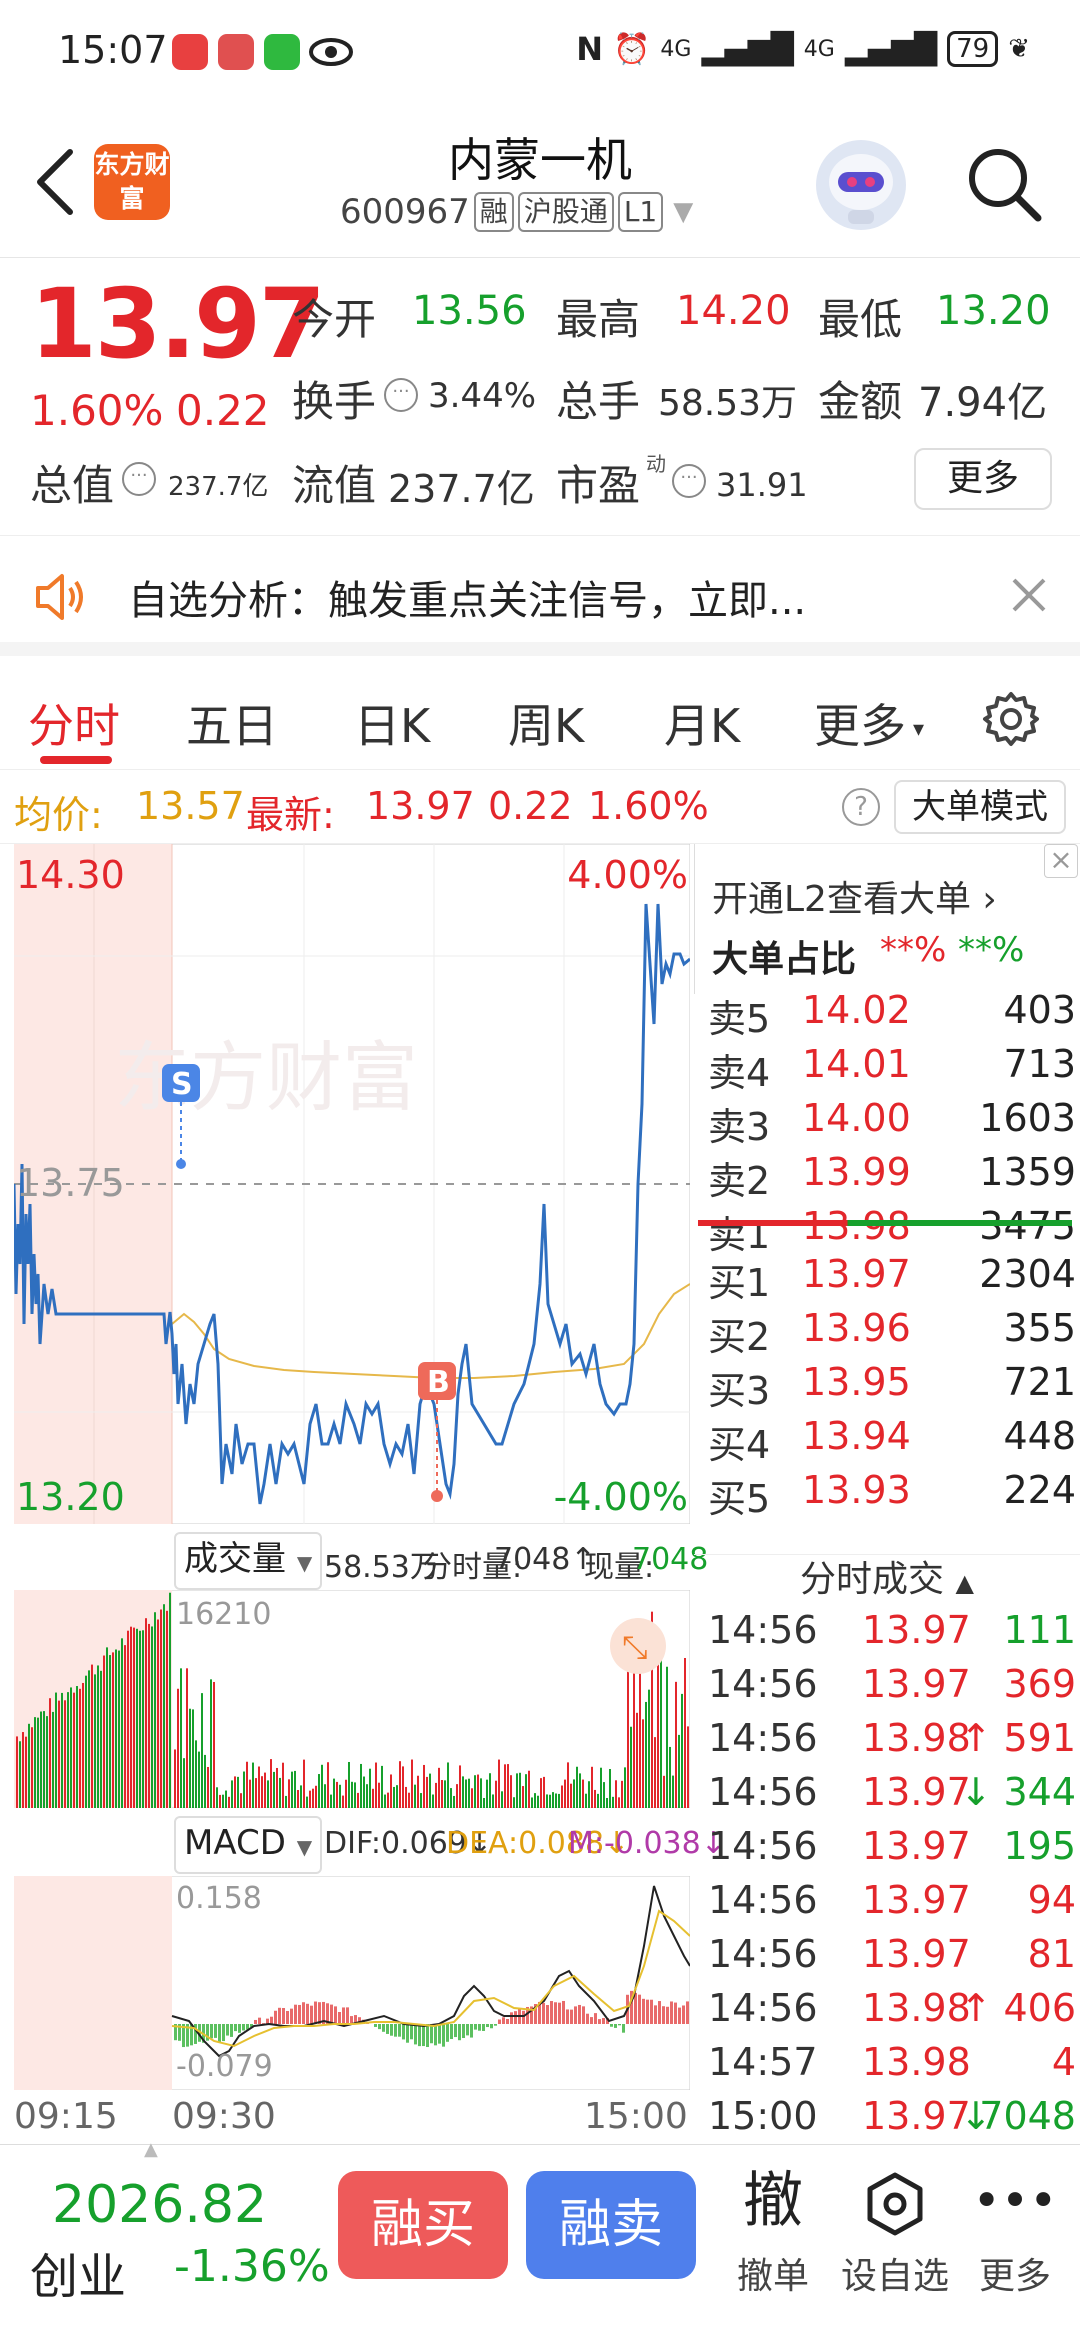 This screenshot has height=2340, width=1080. Describe the element at coordinates (841, 899) in the screenshot. I see `l2-promo-text: 开通L2查看大单` at that location.